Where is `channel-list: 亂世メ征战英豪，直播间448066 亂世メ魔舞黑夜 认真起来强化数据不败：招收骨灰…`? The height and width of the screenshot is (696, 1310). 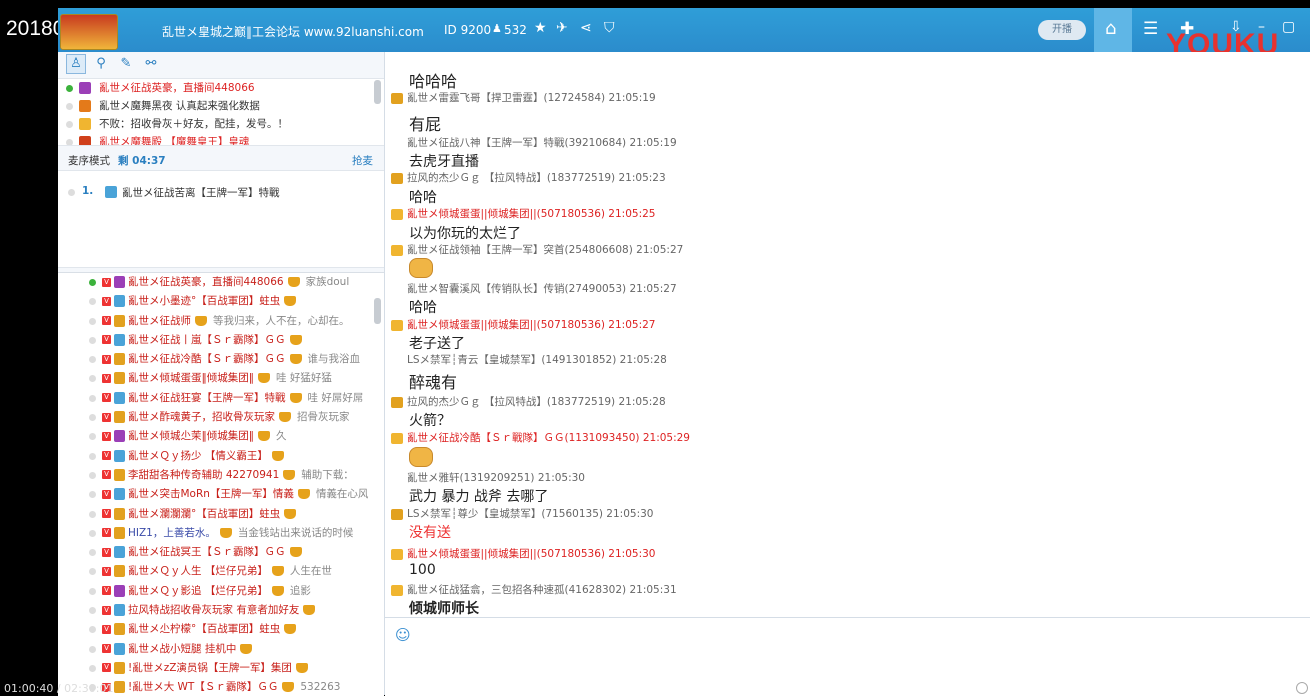 channel-list: 亂世メ征战英豪，直播间448066 亂世メ魔舞黑夜 认真起来强化数据不败：招收骨灰… is located at coordinates (221, 112).